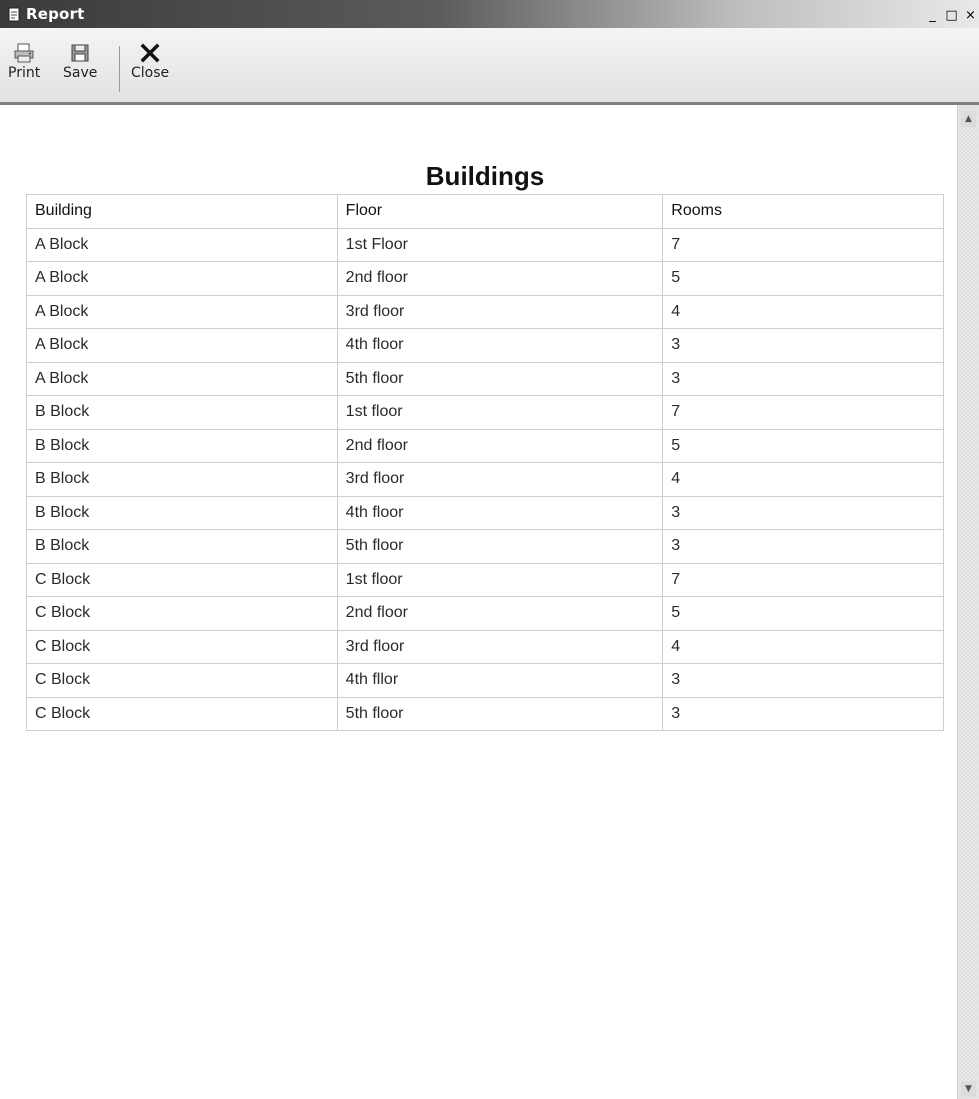 The image size is (979, 1099). I want to click on table-row: B Block 5th floor 3, so click(485, 546).